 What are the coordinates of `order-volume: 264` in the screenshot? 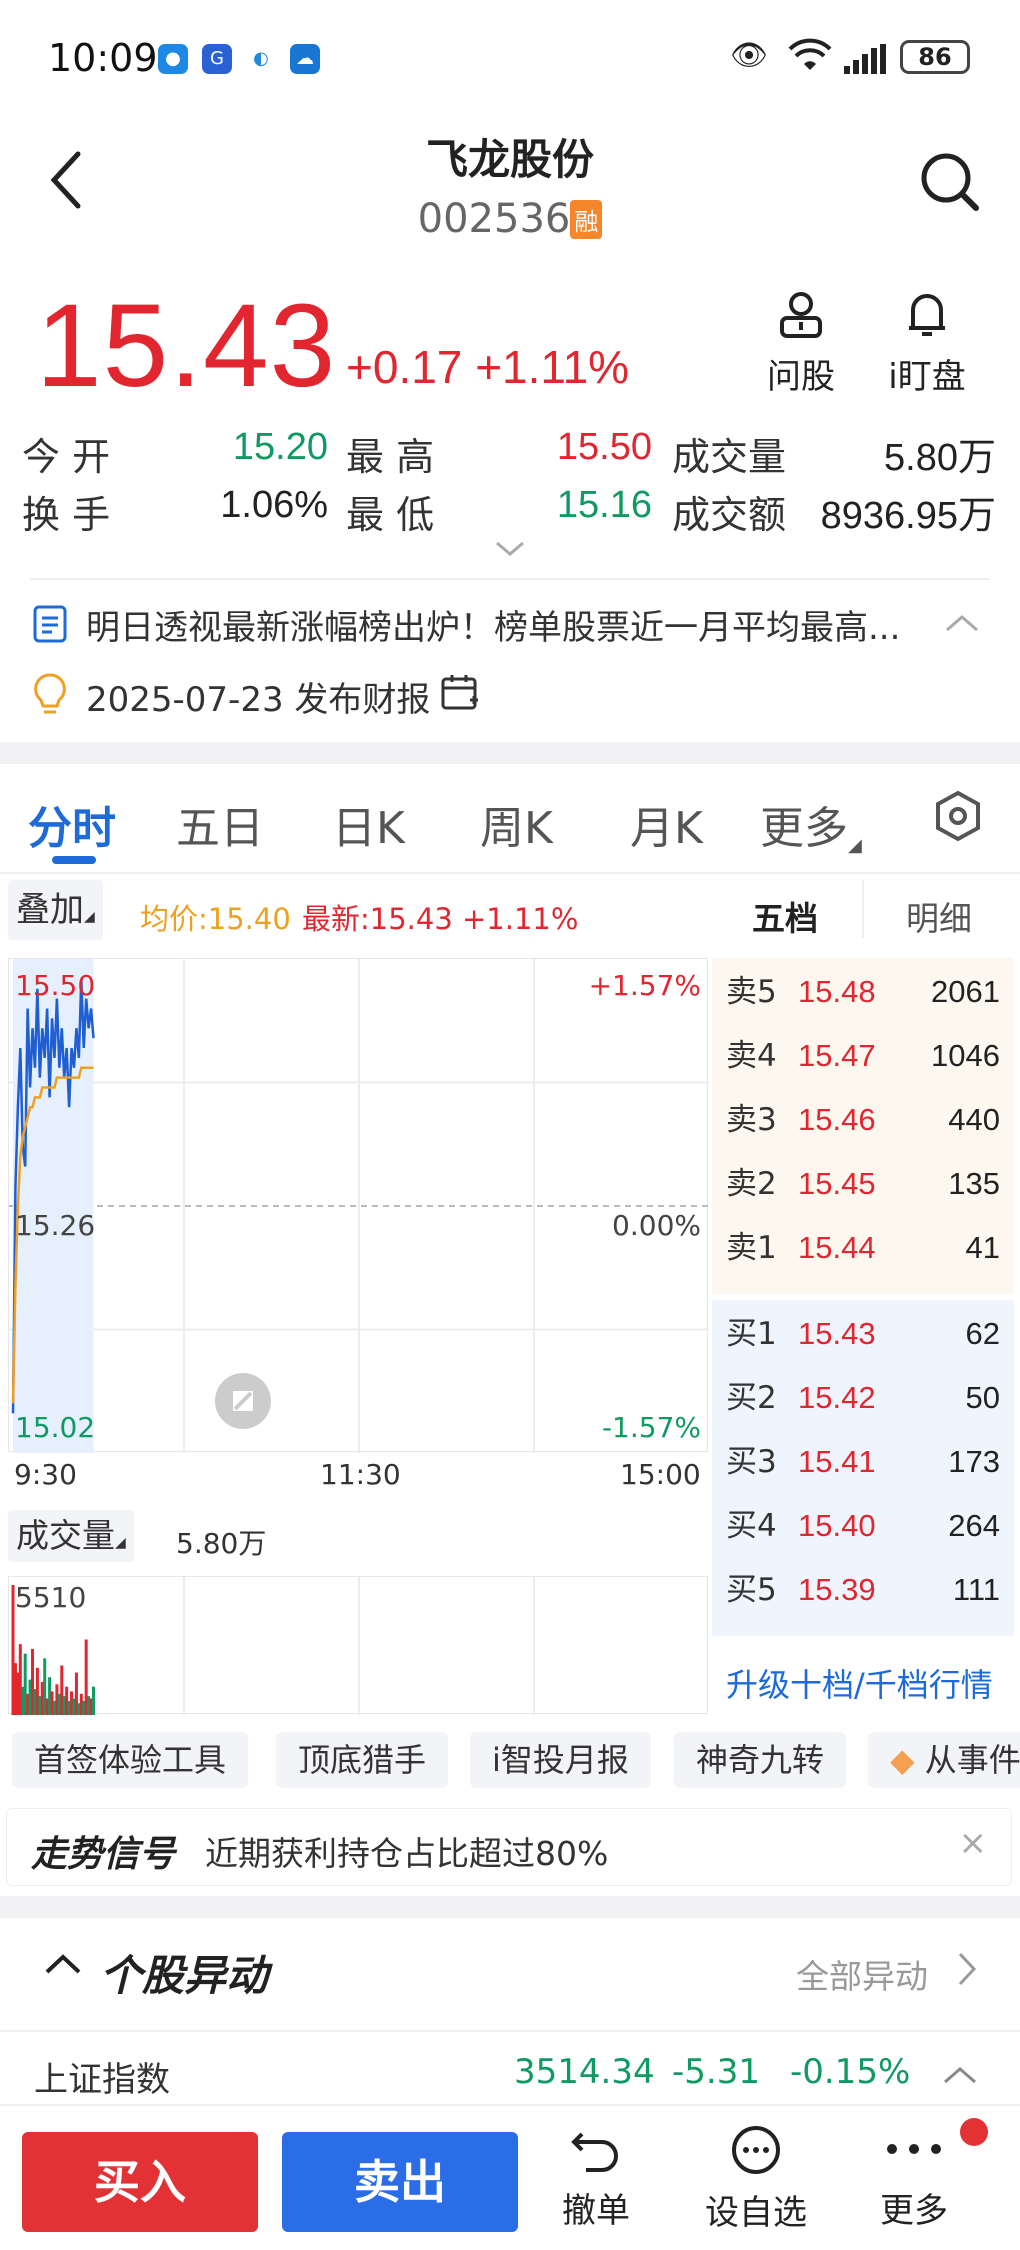 It's located at (974, 1525).